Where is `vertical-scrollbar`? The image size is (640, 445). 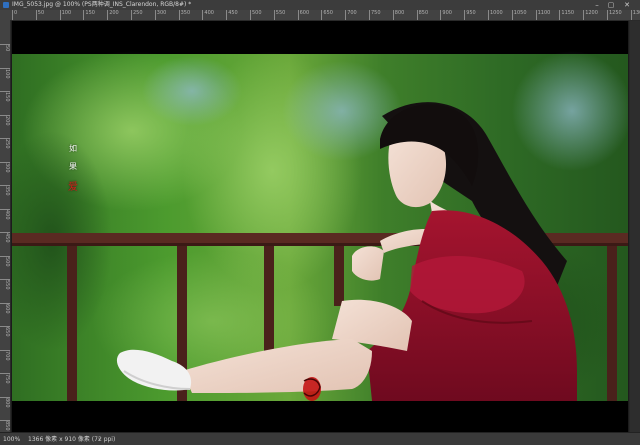
vertical-scrollbar is located at coordinates (635, 226).